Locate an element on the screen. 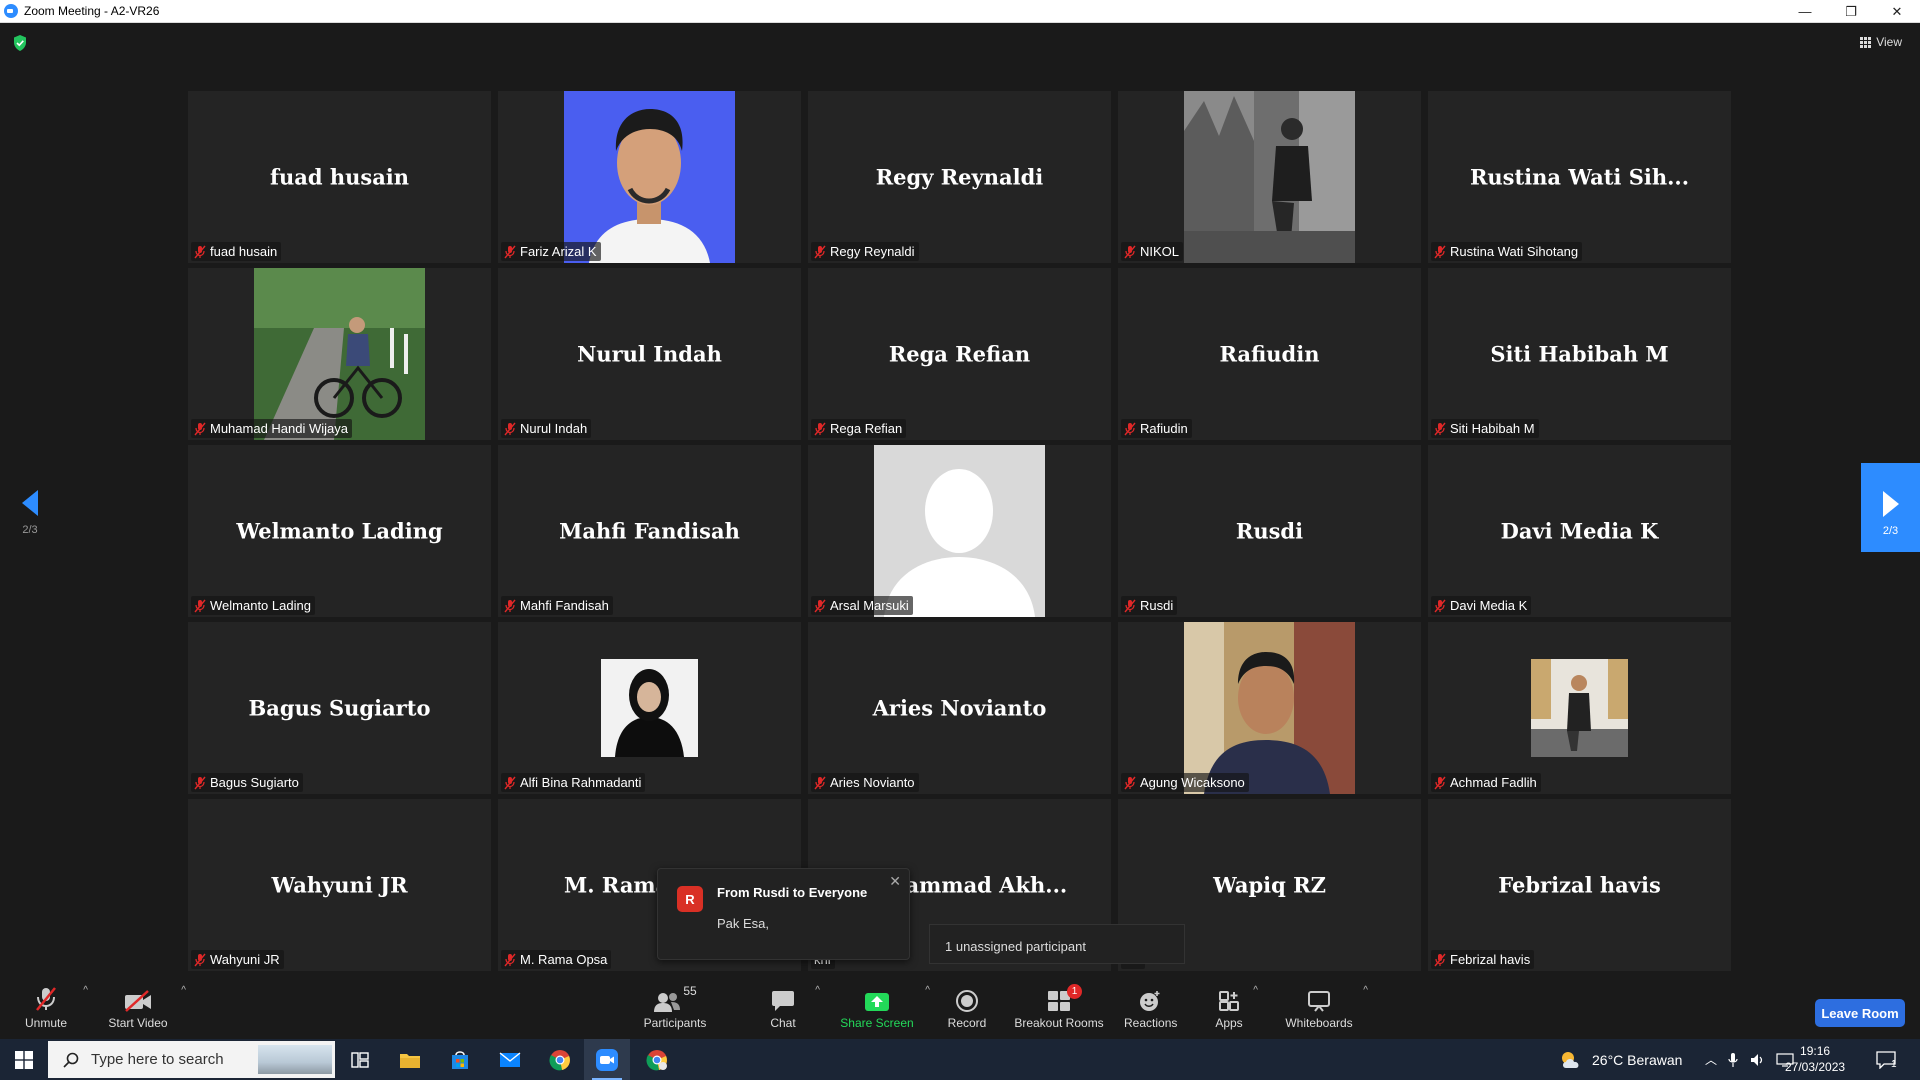 Image resolution: width=1920 pixels, height=1080 pixels. clock-date: 27/03/2023 is located at coordinates (1815, 1067).